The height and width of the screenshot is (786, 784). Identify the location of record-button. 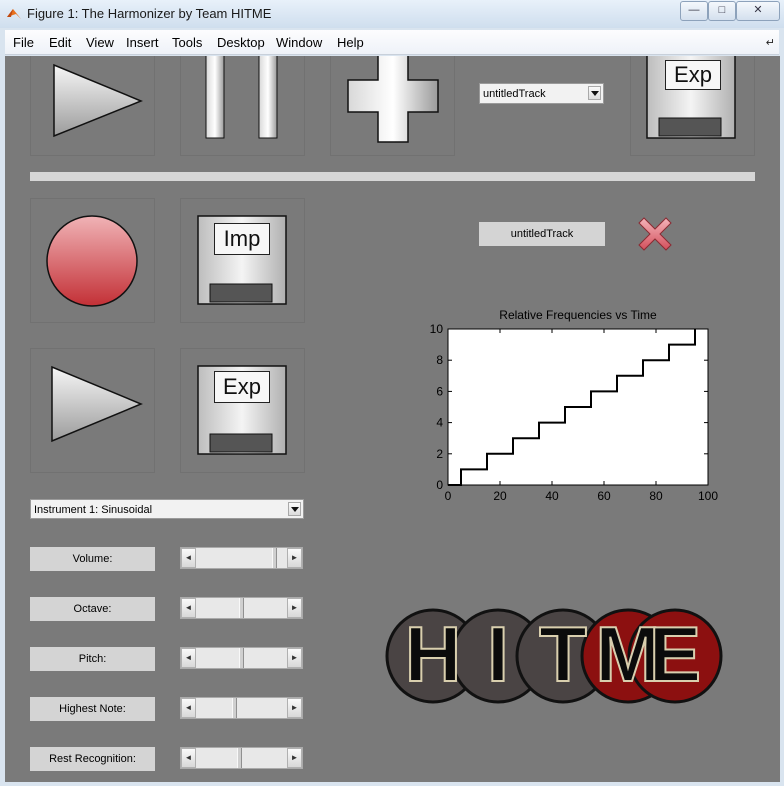
(92, 260).